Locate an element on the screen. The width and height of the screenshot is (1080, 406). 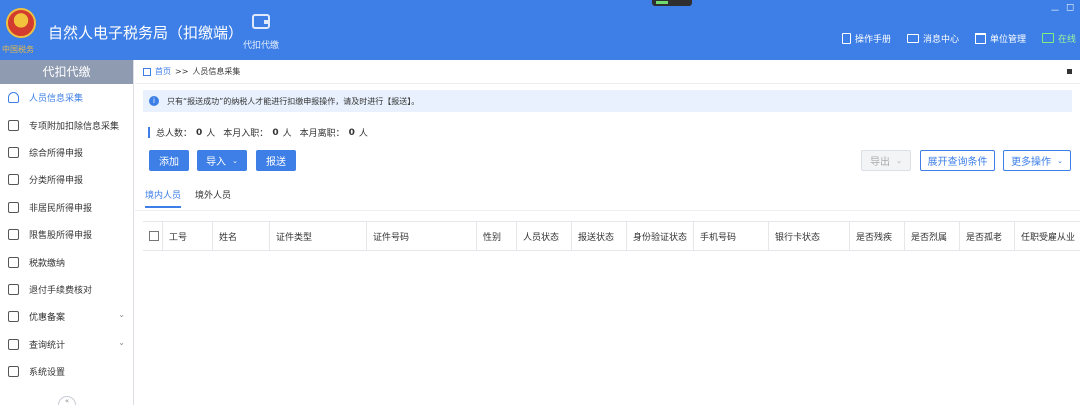
sidebar-item-label: 专项附加扣除信息采集 is located at coordinates (74, 126).